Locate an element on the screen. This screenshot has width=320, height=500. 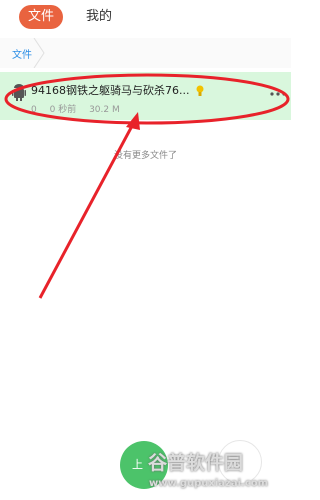
chevron-right-icon is located at coordinates (39, 53).